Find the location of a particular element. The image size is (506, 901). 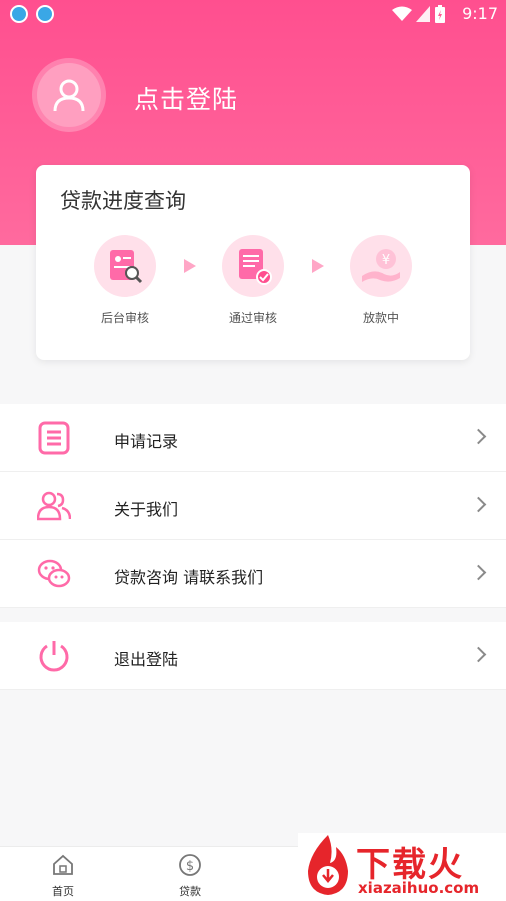

wifi-icon is located at coordinates (402, 13).